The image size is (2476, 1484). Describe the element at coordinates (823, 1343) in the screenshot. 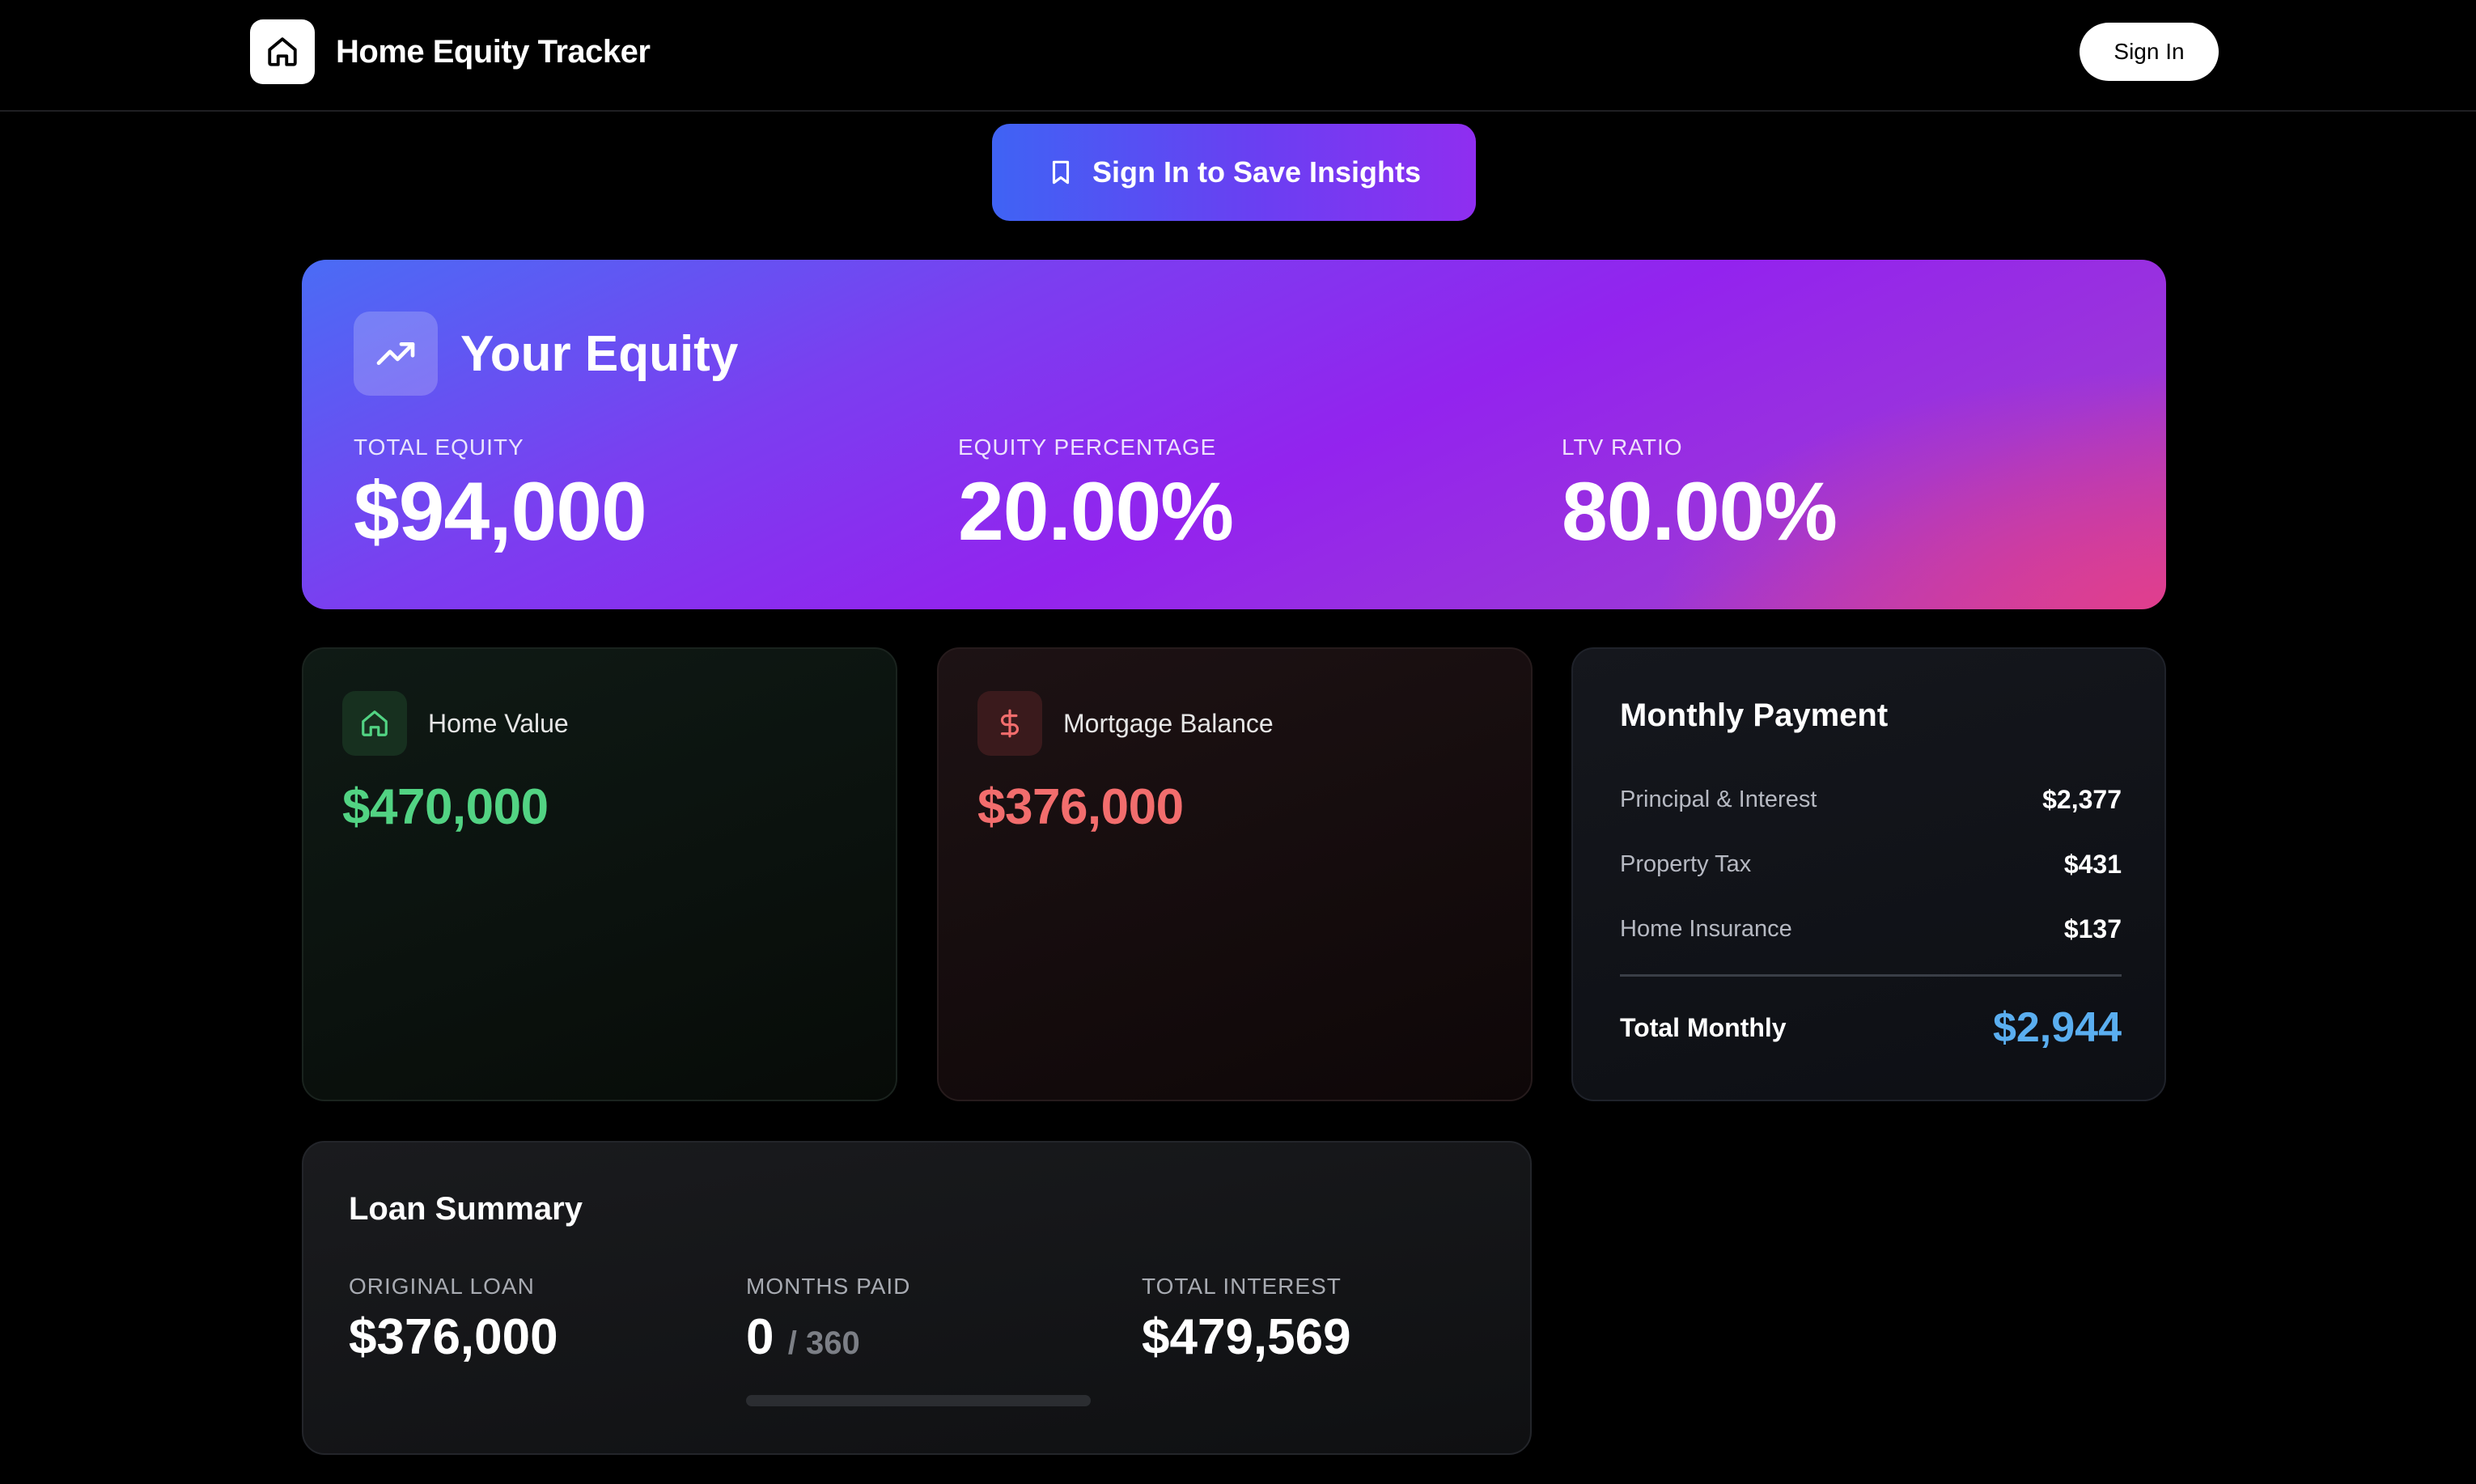

I see `months-total: / 360` at that location.